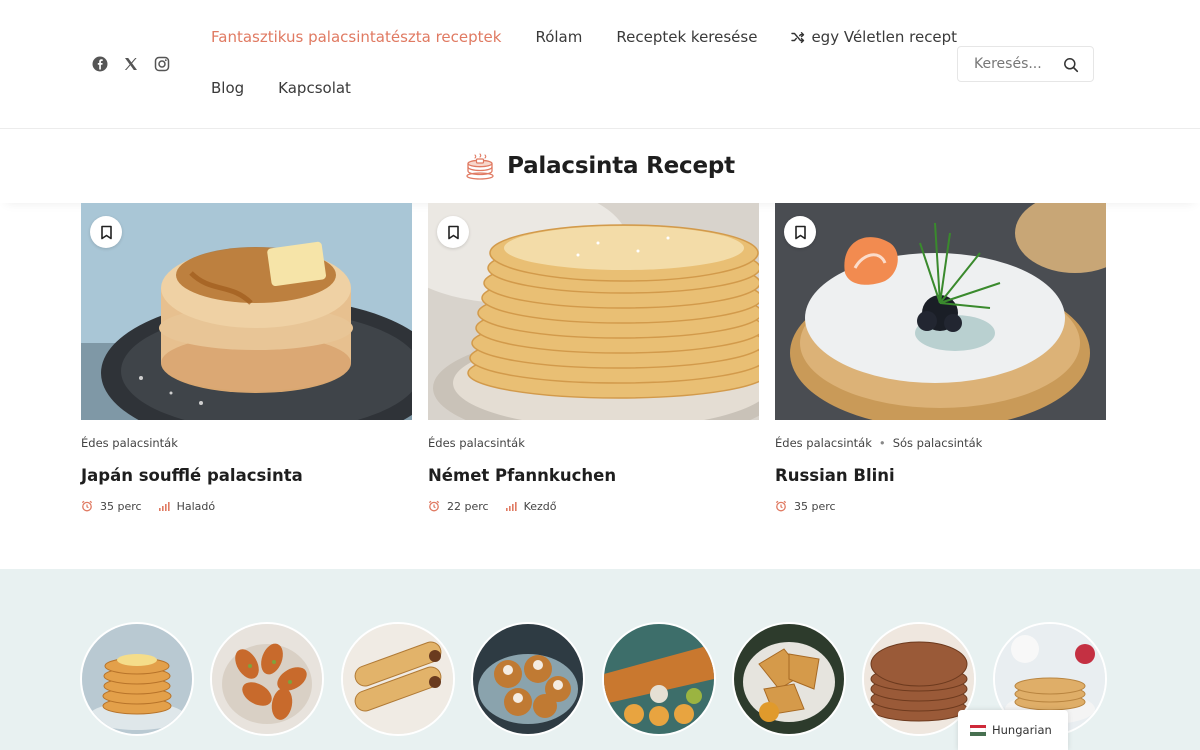 This screenshot has width=1200, height=750. Describe the element at coordinates (162, 64) in the screenshot. I see `instagram-icon` at that location.